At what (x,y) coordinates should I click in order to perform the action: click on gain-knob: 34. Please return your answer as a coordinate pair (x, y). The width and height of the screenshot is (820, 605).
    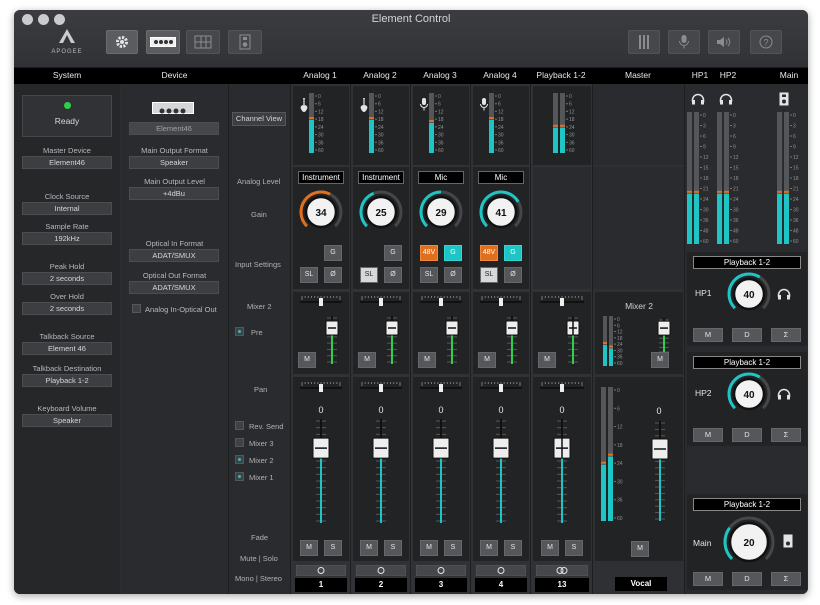
    Looking at the image, I should click on (321, 213).